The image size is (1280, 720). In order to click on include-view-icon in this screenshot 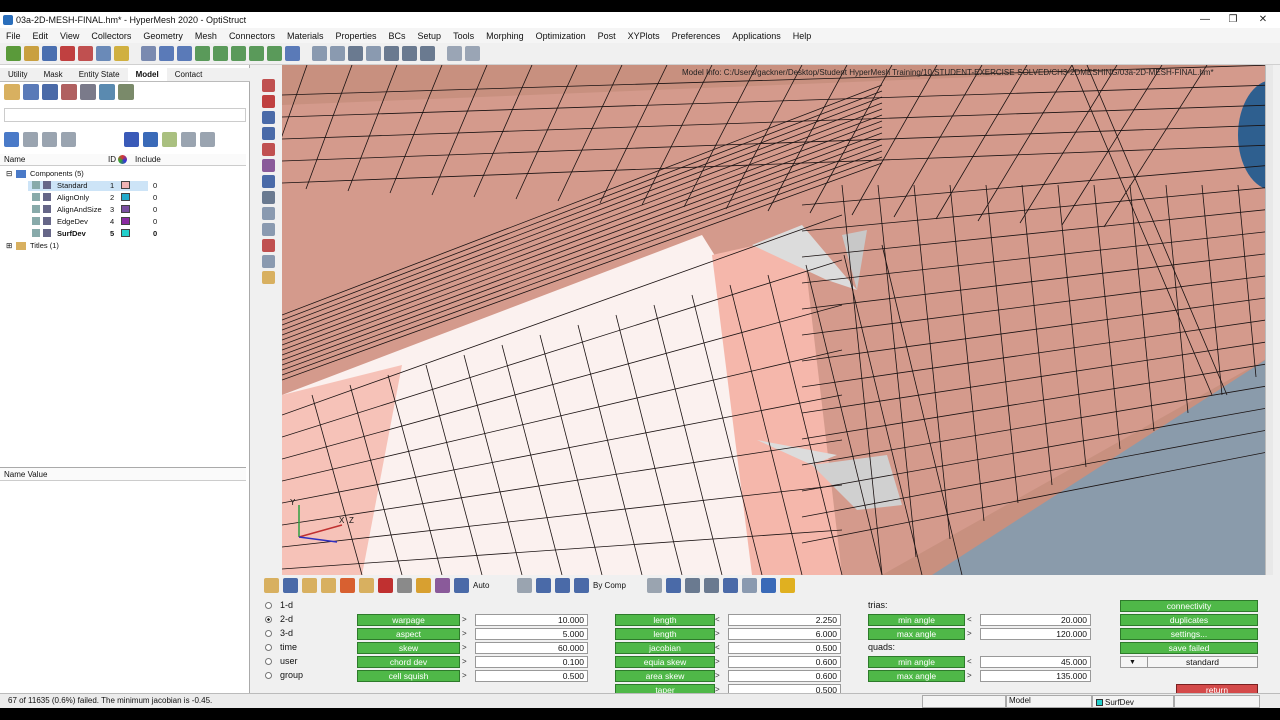, I will do `click(126, 92)`.